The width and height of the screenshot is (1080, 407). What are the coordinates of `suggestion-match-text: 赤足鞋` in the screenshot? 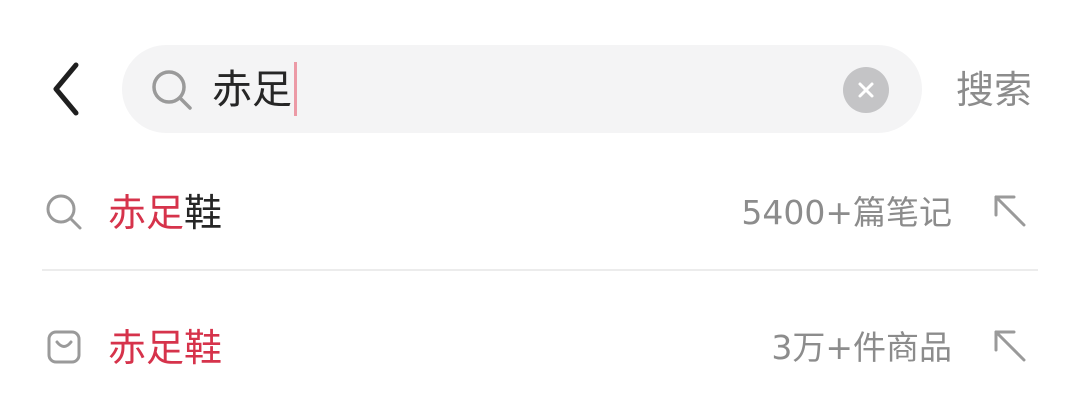 It's located at (165, 348).